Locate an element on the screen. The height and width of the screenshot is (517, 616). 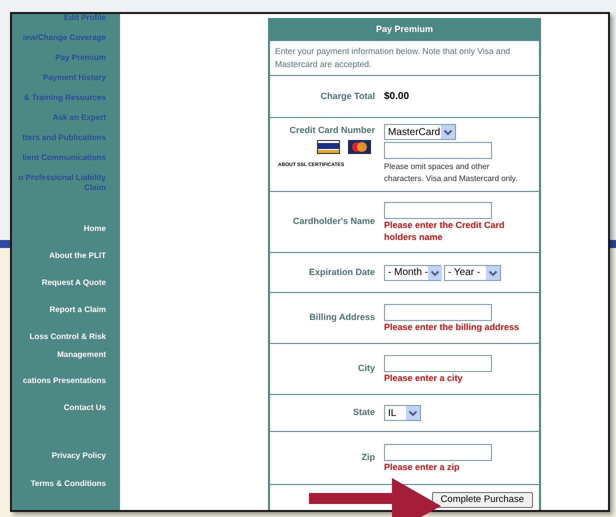
nav-link: Loss Control & Risk Management is located at coordinates (66, 346).